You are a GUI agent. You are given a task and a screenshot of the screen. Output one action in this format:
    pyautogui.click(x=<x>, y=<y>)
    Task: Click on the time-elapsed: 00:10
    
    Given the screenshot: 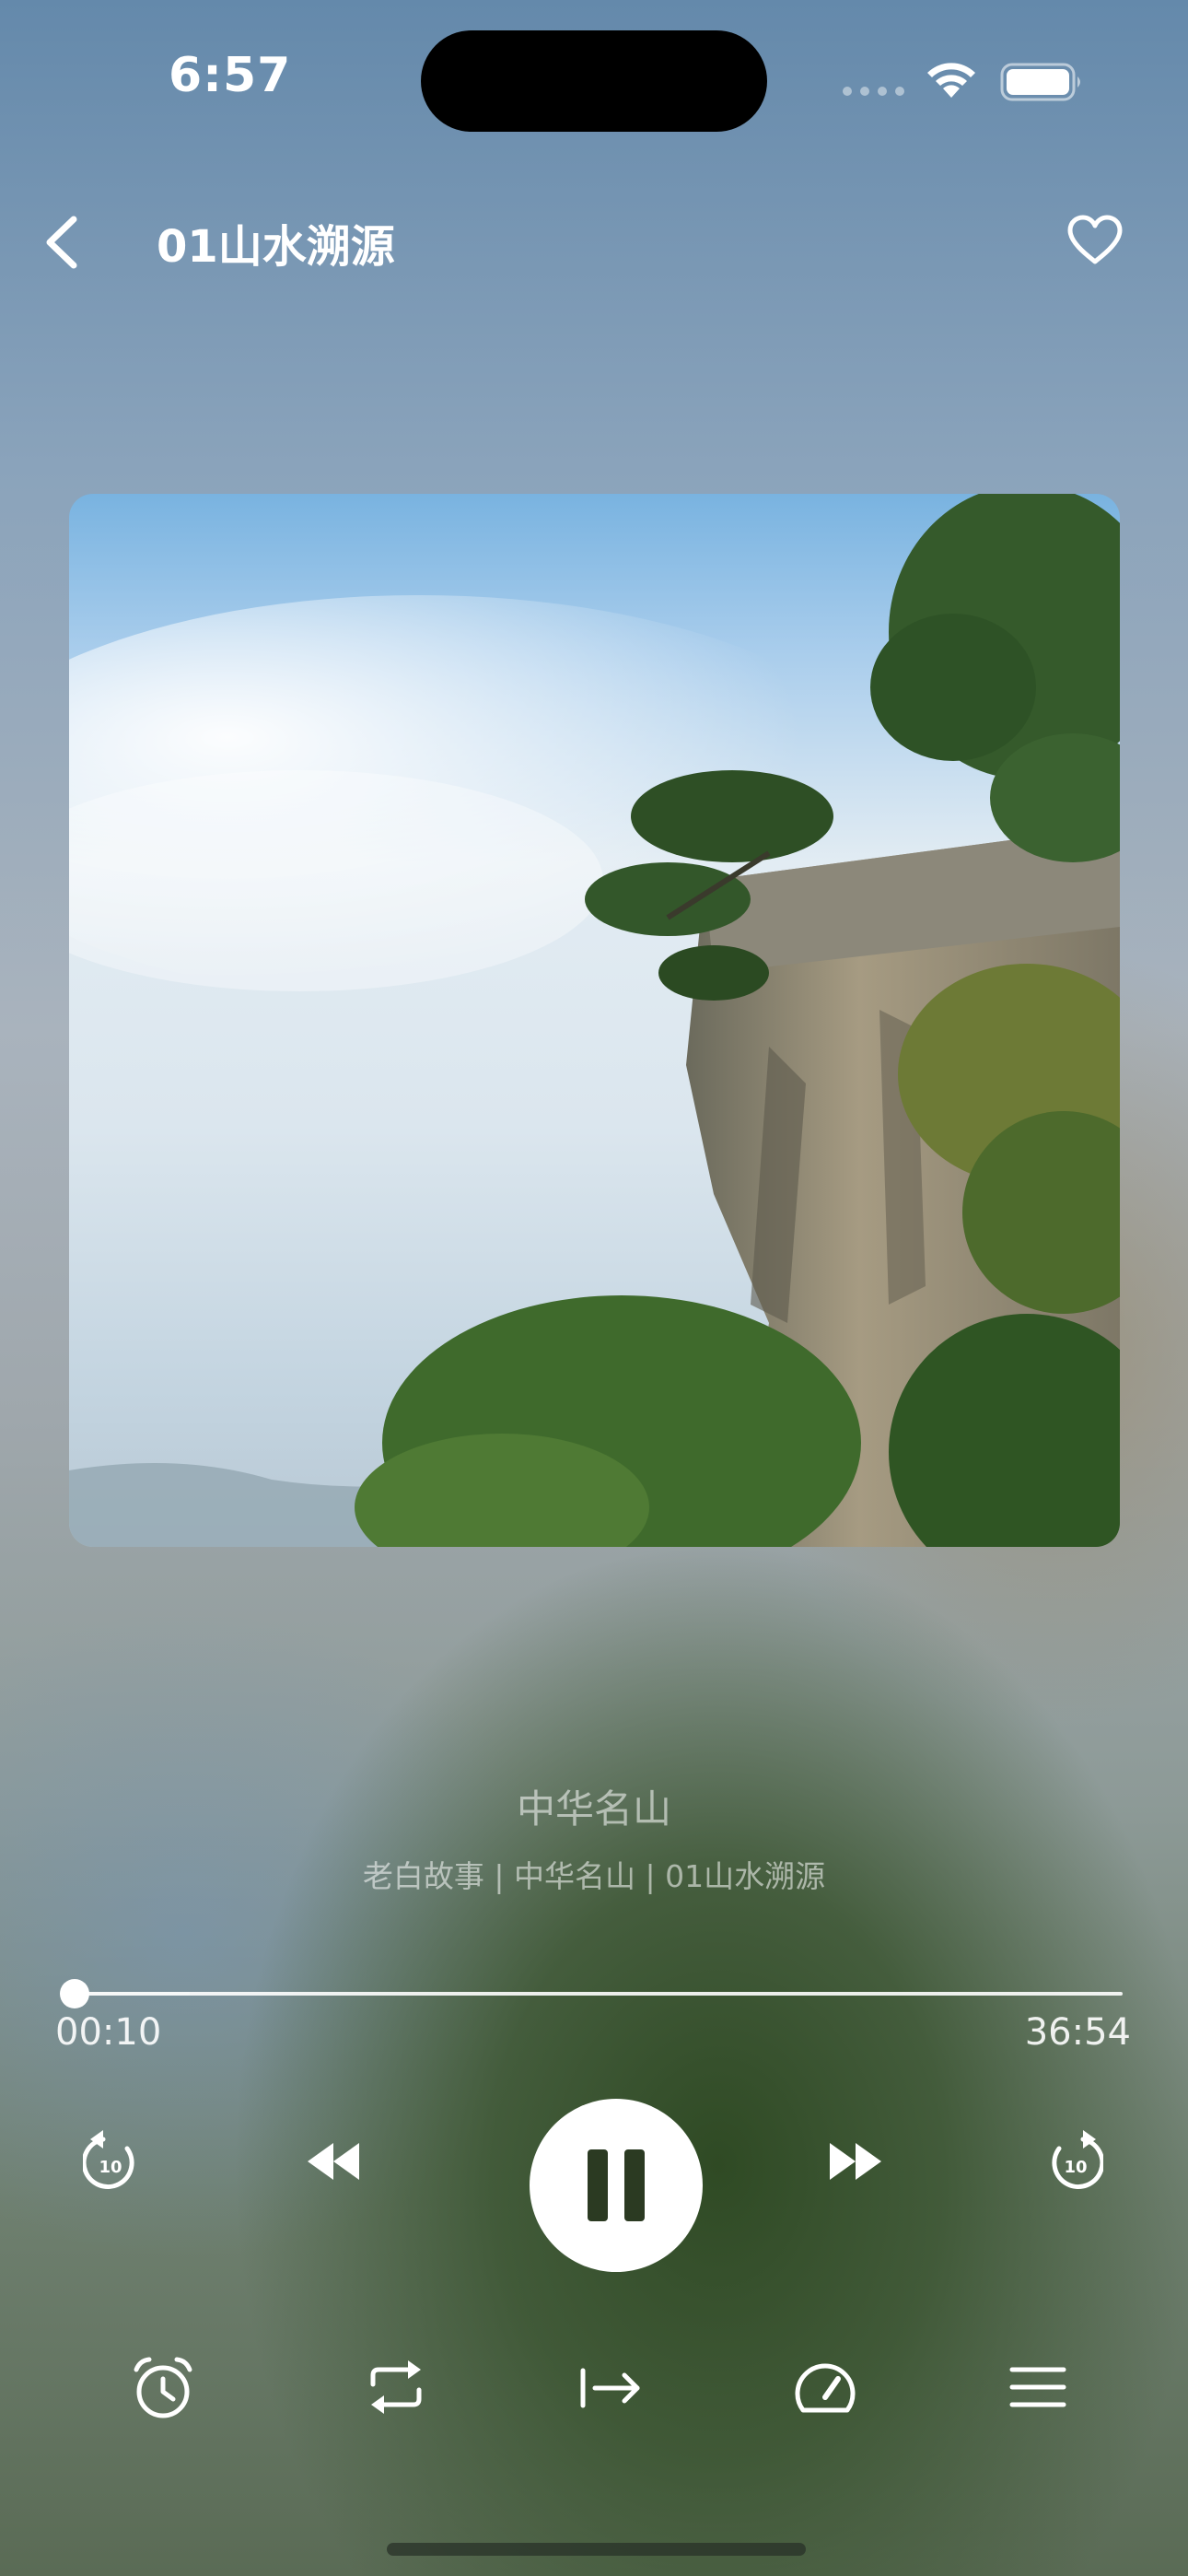 What is the action you would take?
    pyautogui.click(x=108, y=2032)
    